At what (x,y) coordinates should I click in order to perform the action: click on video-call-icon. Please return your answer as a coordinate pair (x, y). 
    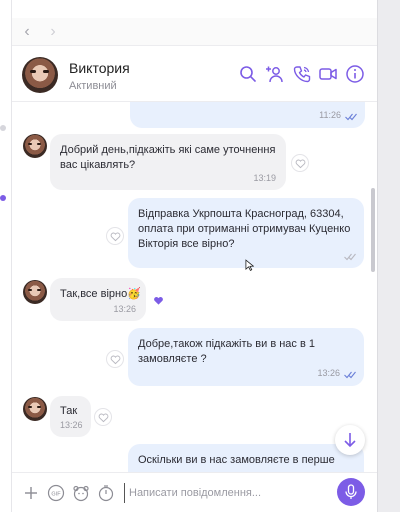
    Looking at the image, I should click on (328, 74).